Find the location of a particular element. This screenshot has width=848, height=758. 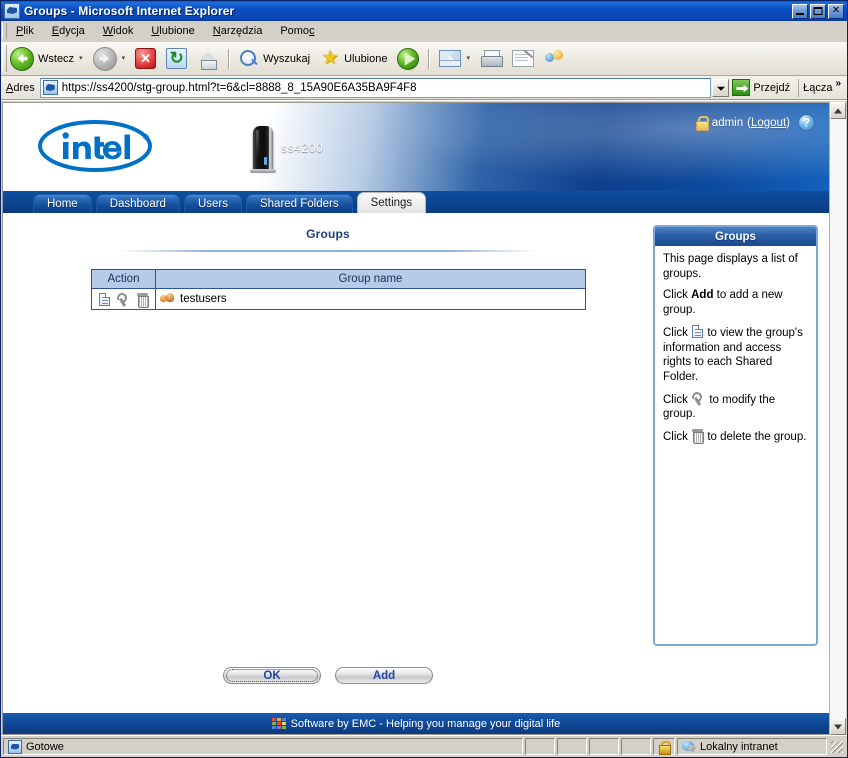

group-name-text: testusers is located at coordinates (203, 299).